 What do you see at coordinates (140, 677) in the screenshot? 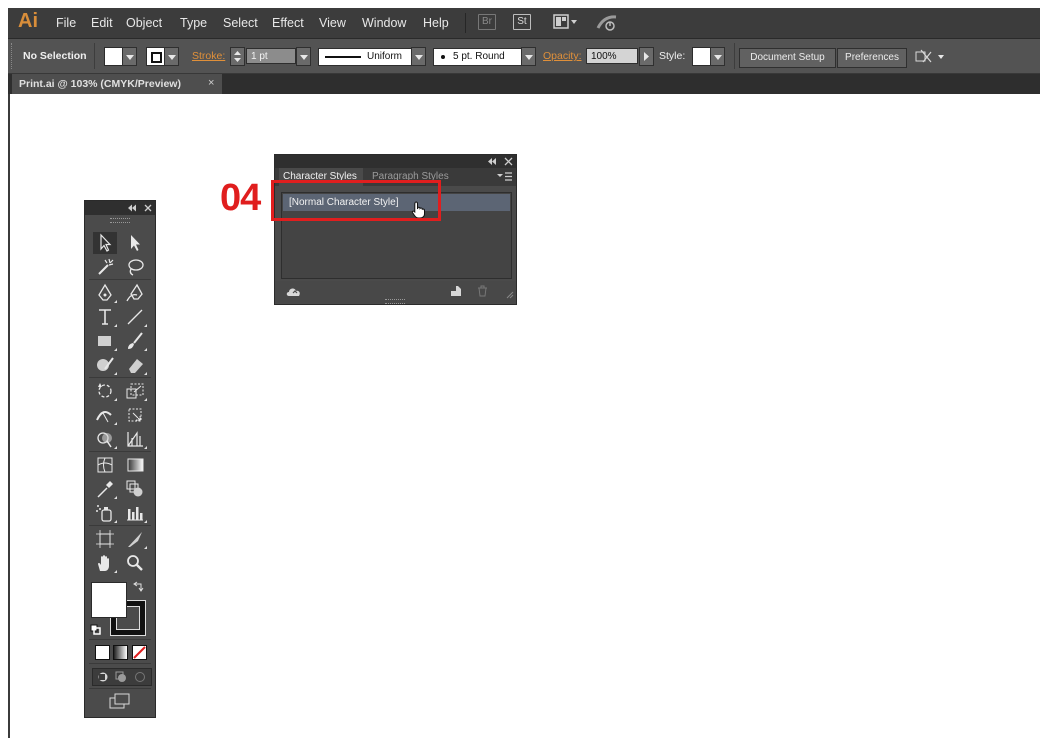
I see `draw-inside-icon` at bounding box center [140, 677].